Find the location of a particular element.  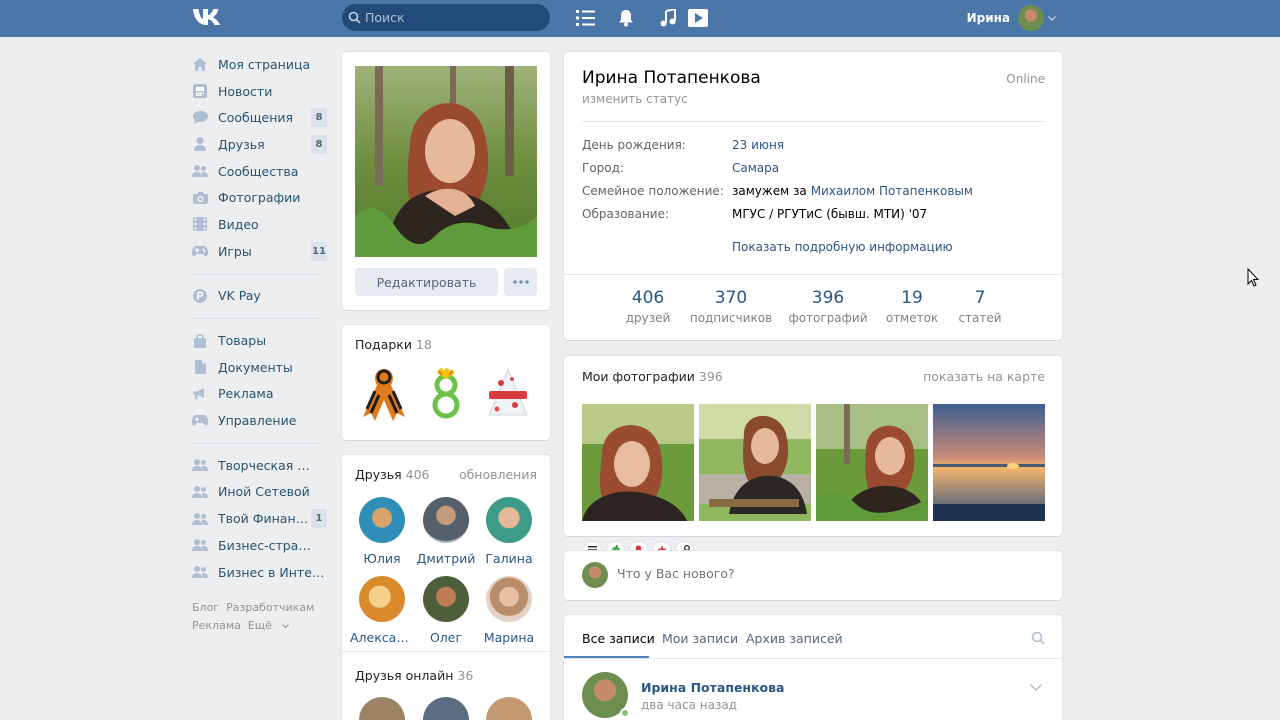

partner-link: Михаилом Потапенковым is located at coordinates (892, 193).